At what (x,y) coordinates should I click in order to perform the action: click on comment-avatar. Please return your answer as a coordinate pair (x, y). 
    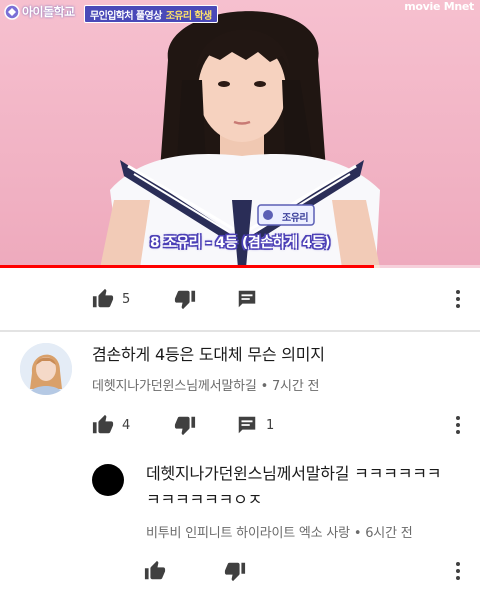
    Looking at the image, I should click on (46, 369).